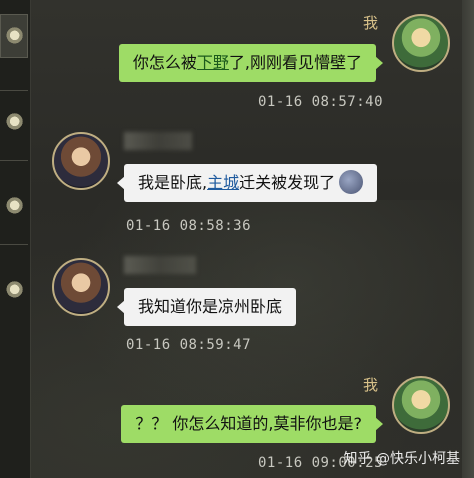  Describe the element at coordinates (164, 62) in the screenshot. I see `message-text: 你怎么被` at that location.